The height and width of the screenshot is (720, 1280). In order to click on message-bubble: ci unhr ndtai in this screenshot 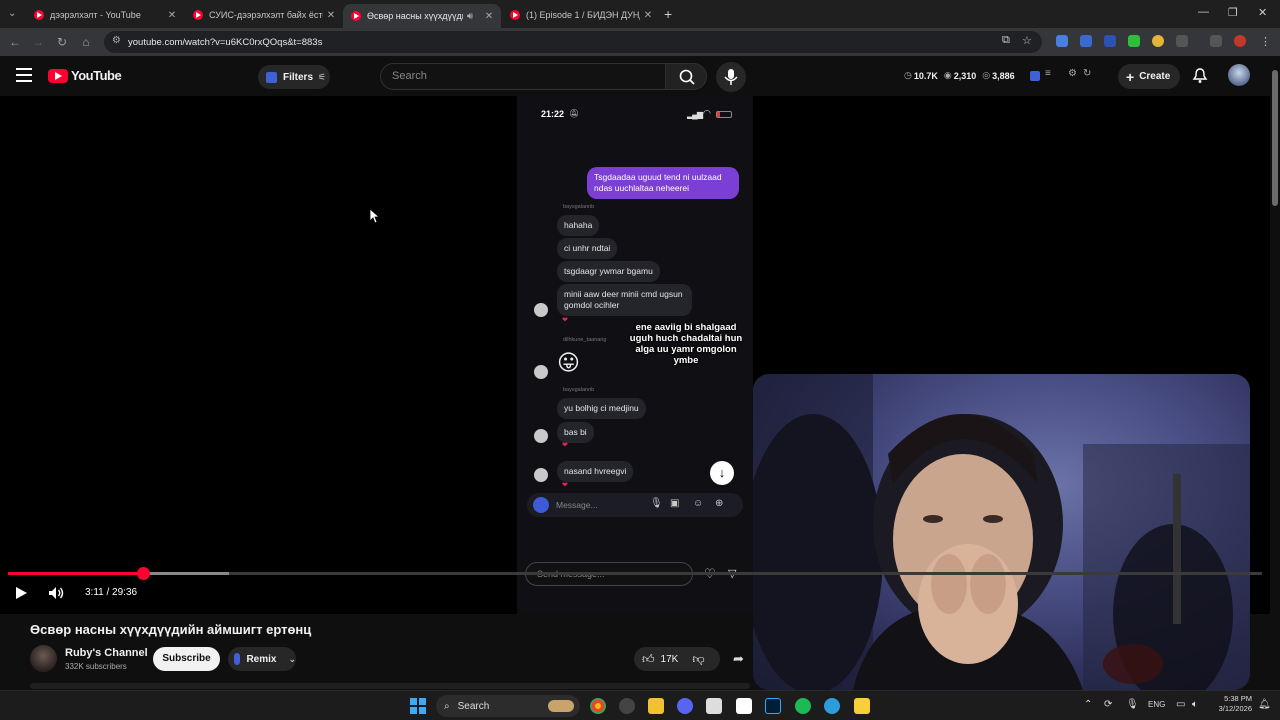, I will do `click(587, 248)`.